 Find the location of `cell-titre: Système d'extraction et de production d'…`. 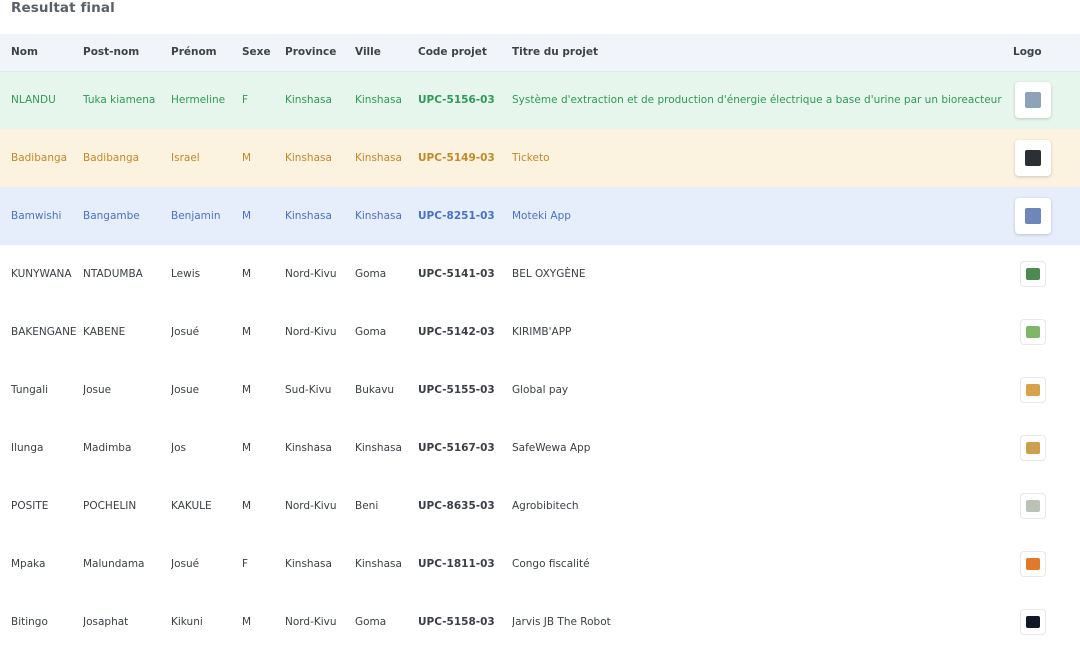

cell-titre: Système d'extraction et de production d'… is located at coordinates (757, 100).